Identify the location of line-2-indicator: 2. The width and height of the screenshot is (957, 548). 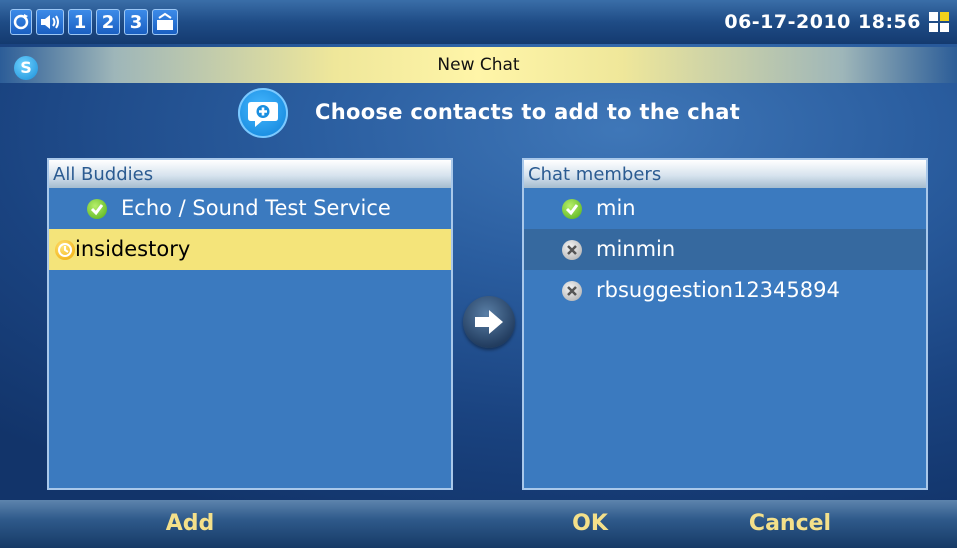
(108, 22).